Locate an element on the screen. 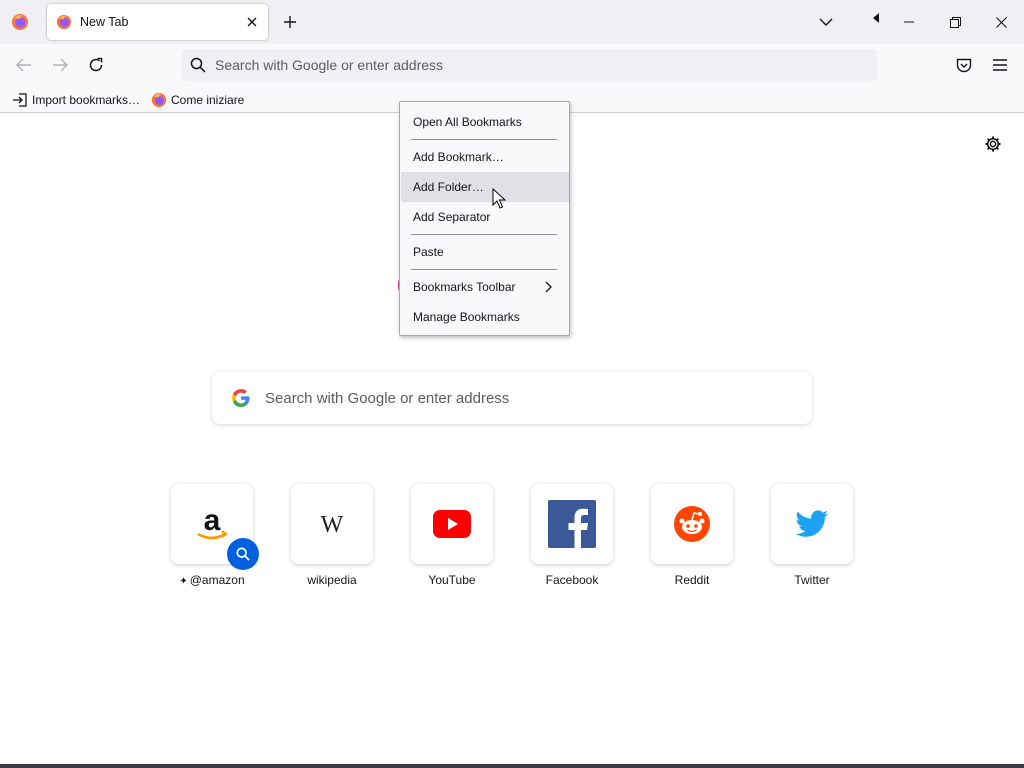 This screenshot has width=1024, height=768. top-site-tile: a is located at coordinates (215, 527).